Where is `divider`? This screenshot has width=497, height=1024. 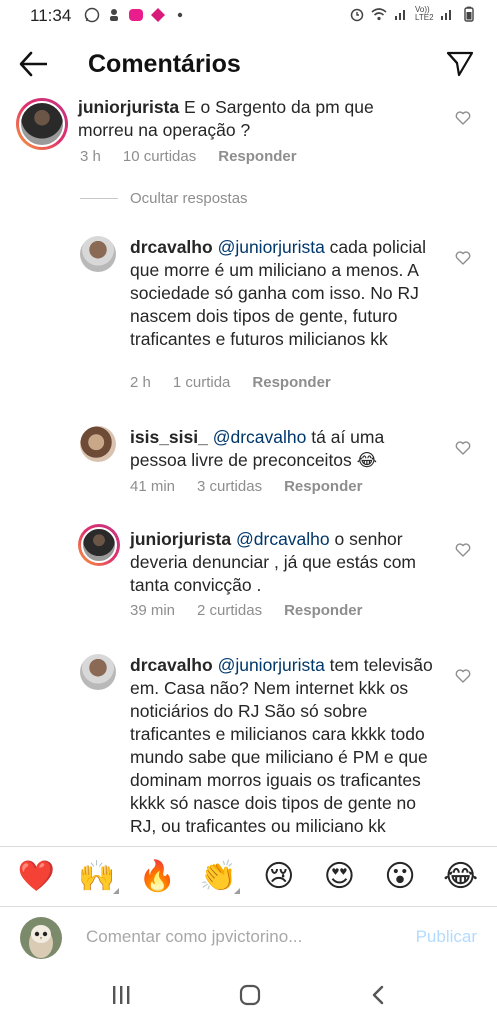
divider is located at coordinates (99, 198).